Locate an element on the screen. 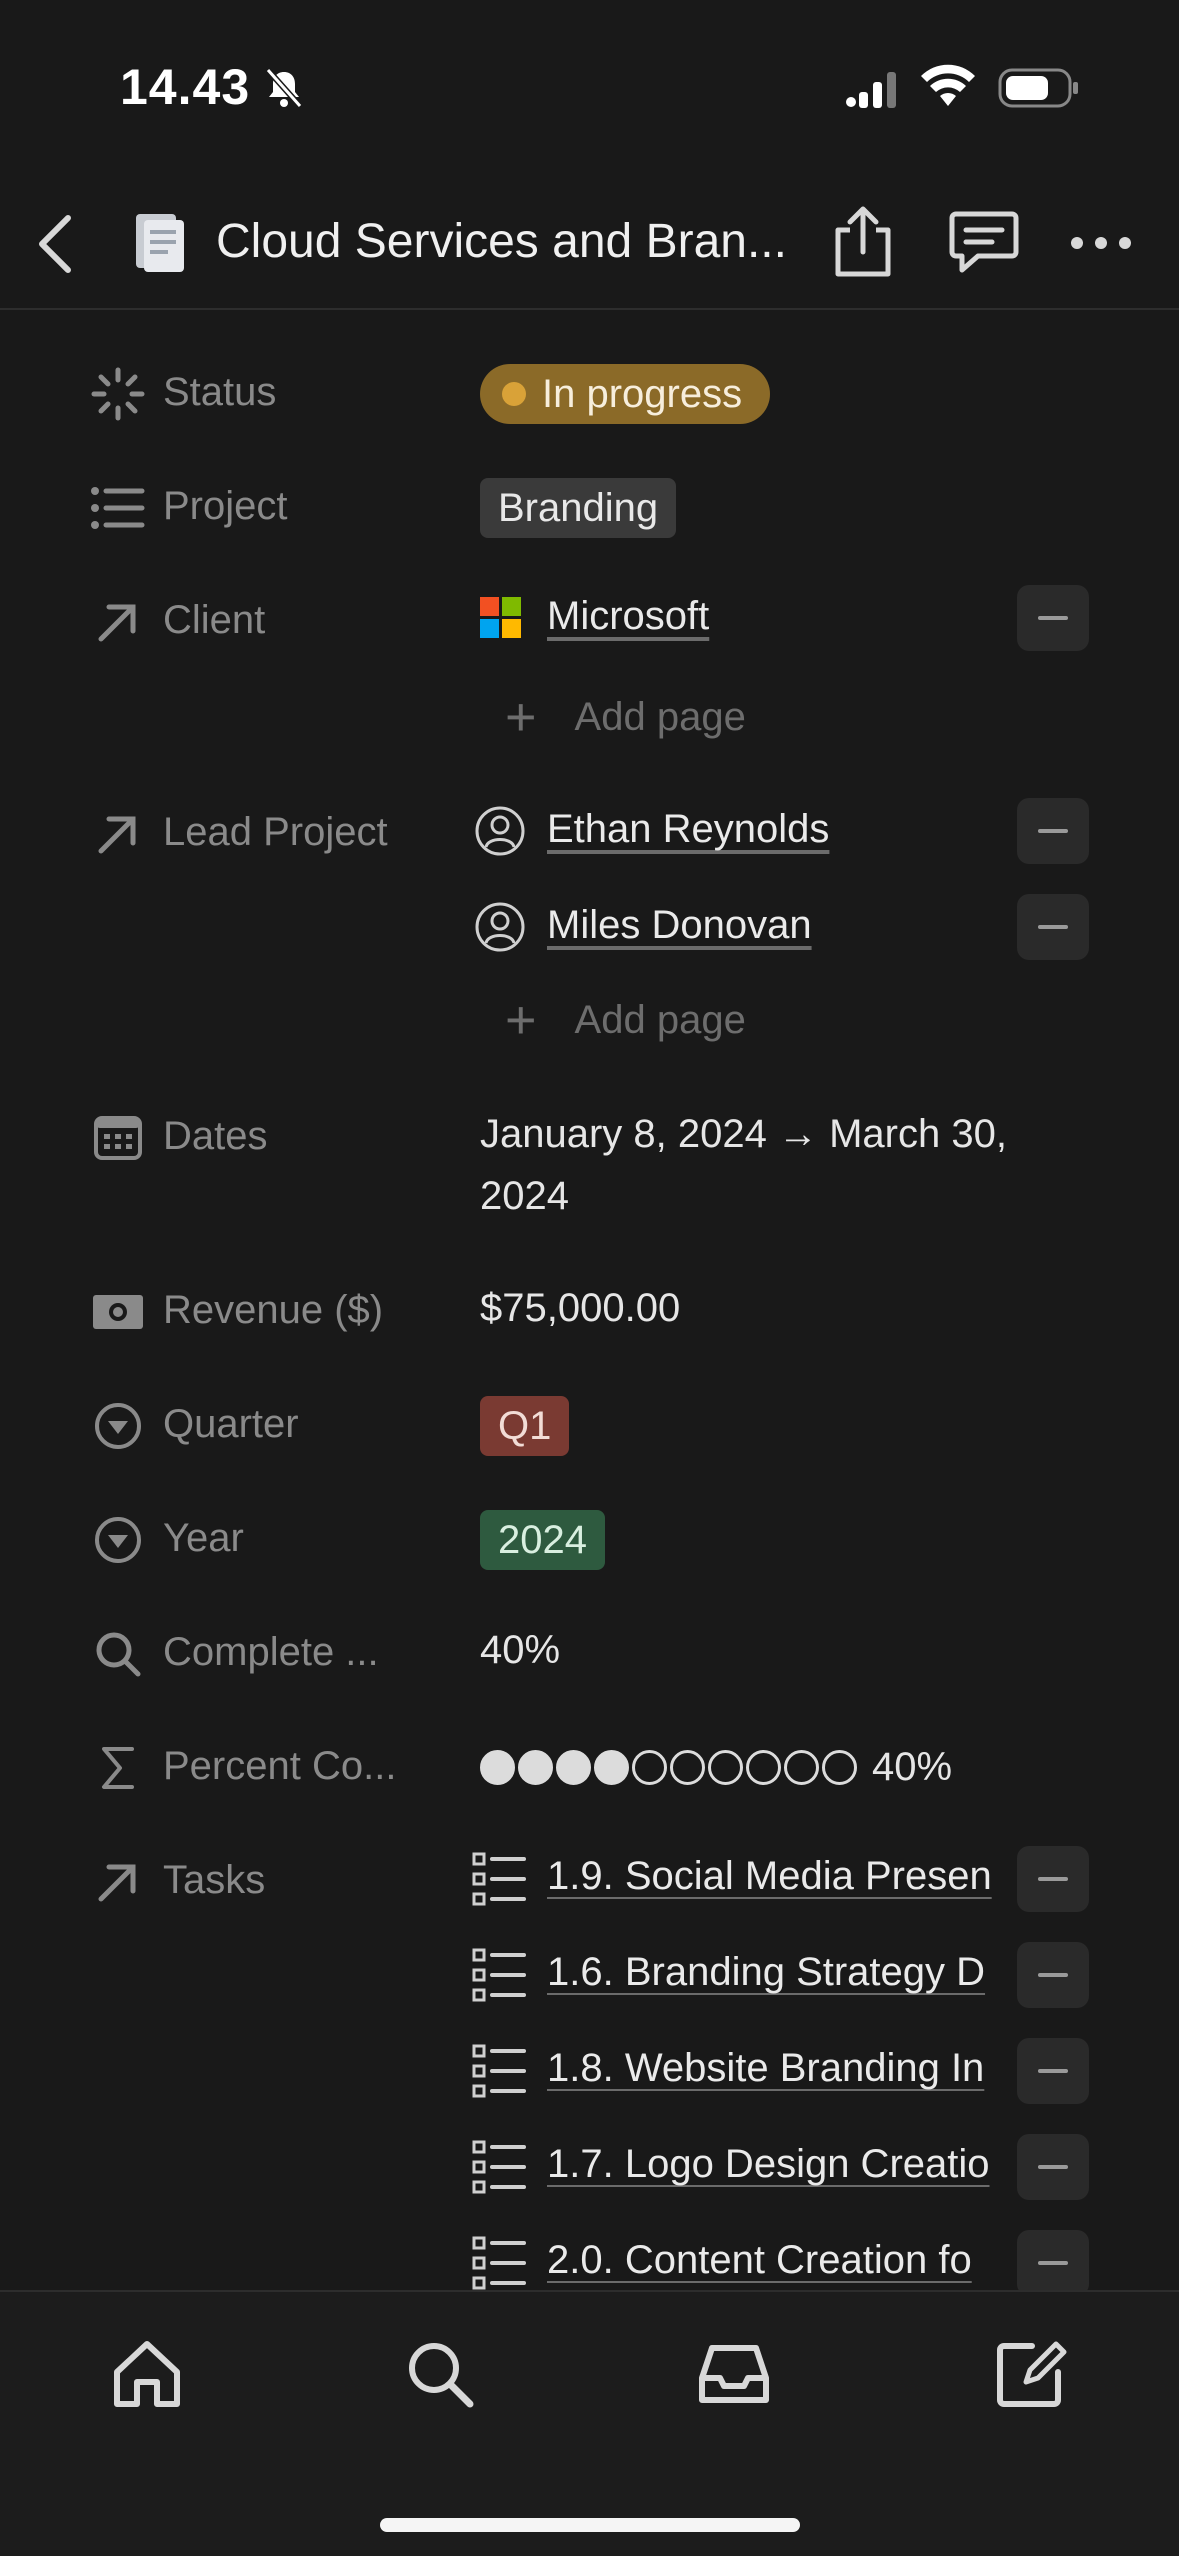 The height and width of the screenshot is (2556, 1179). back-chevron-icon is located at coordinates (55, 244).